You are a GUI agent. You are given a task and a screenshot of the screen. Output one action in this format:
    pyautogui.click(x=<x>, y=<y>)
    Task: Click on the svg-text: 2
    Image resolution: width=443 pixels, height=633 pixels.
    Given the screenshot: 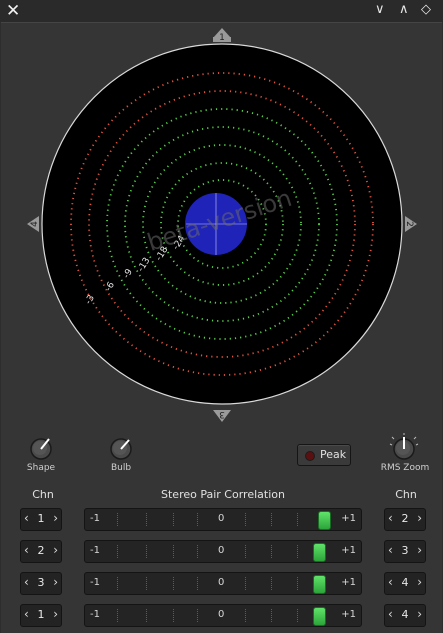 What is the action you would take?
    pyautogui.click(x=409, y=224)
    